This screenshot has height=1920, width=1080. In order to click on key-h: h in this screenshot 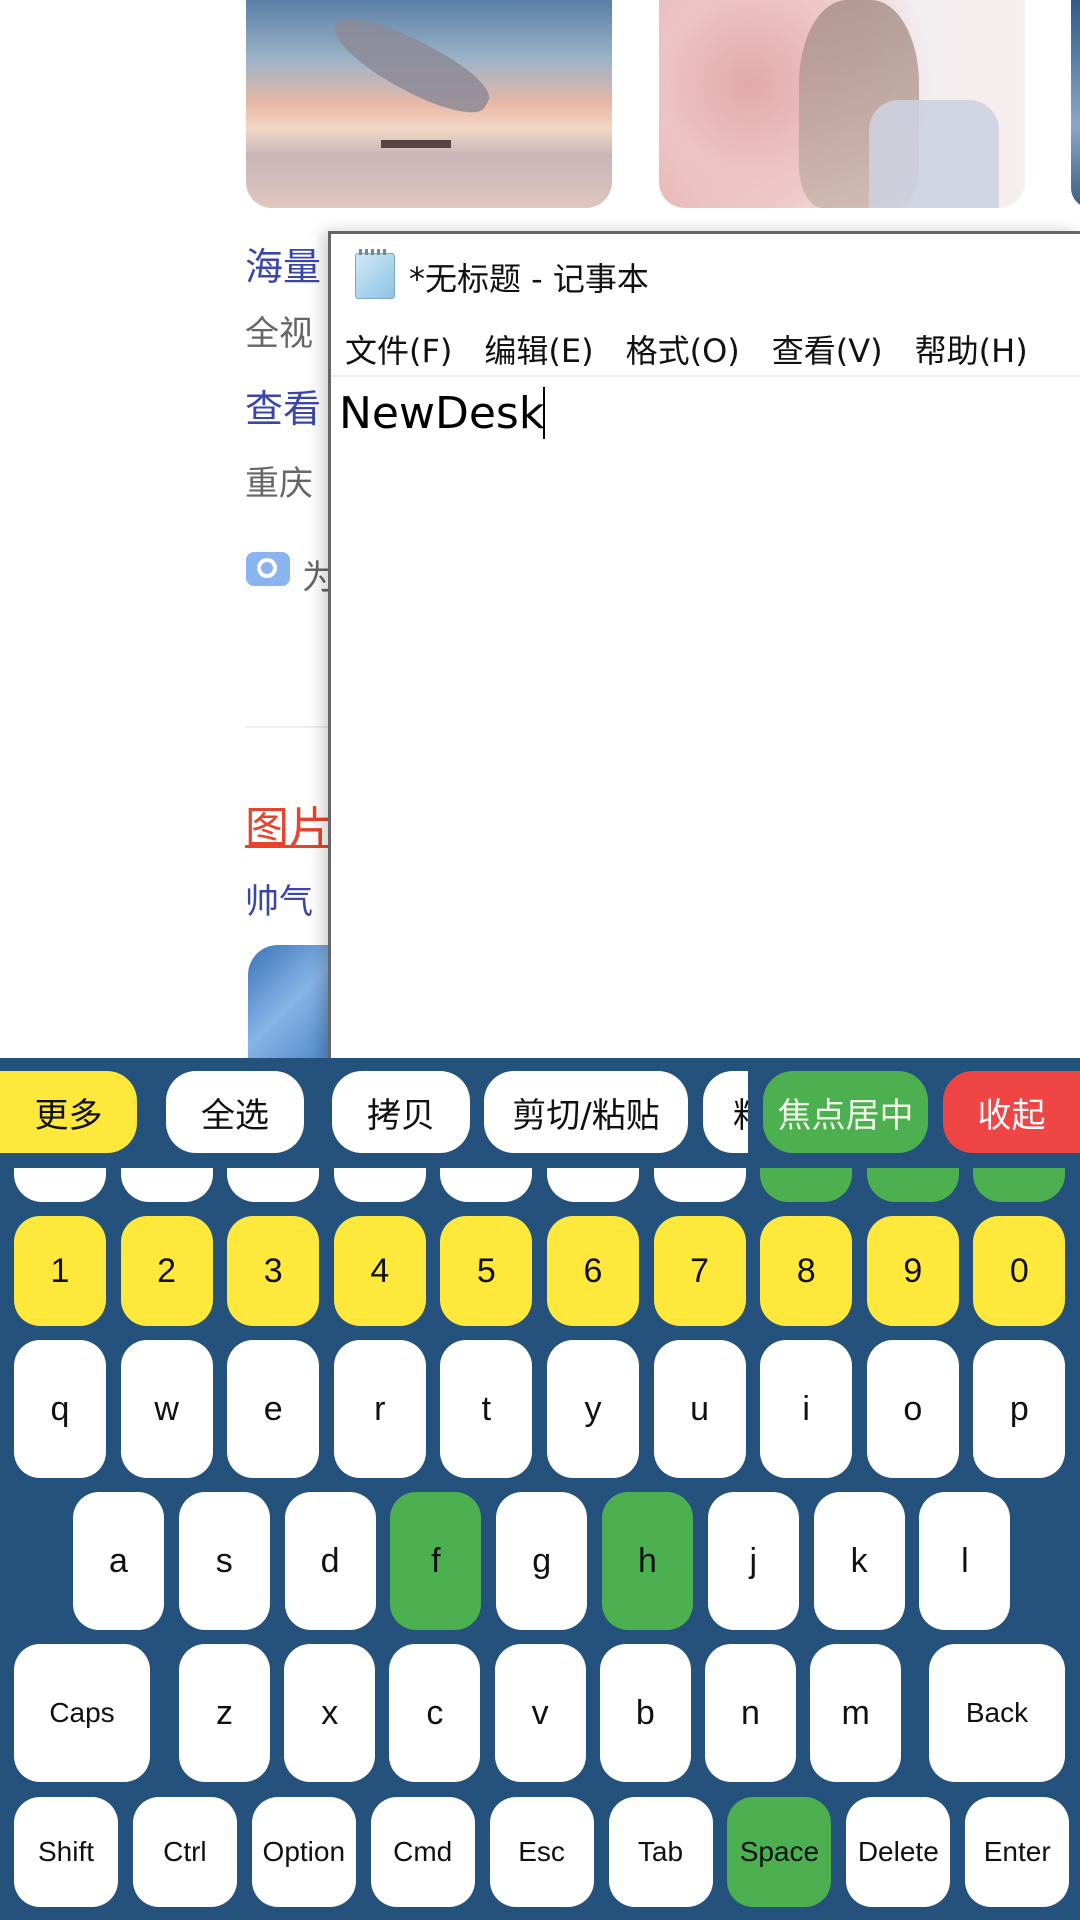, I will do `click(647, 1561)`.